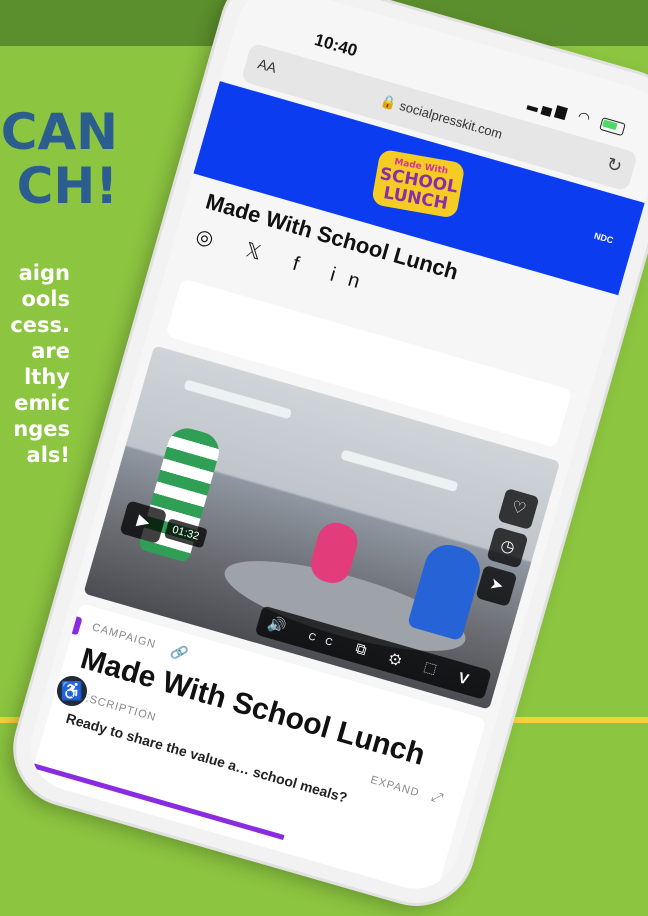 The image size is (648, 916). Describe the element at coordinates (59, 133) in the screenshot. I see `headline-line-1: CAN` at that location.